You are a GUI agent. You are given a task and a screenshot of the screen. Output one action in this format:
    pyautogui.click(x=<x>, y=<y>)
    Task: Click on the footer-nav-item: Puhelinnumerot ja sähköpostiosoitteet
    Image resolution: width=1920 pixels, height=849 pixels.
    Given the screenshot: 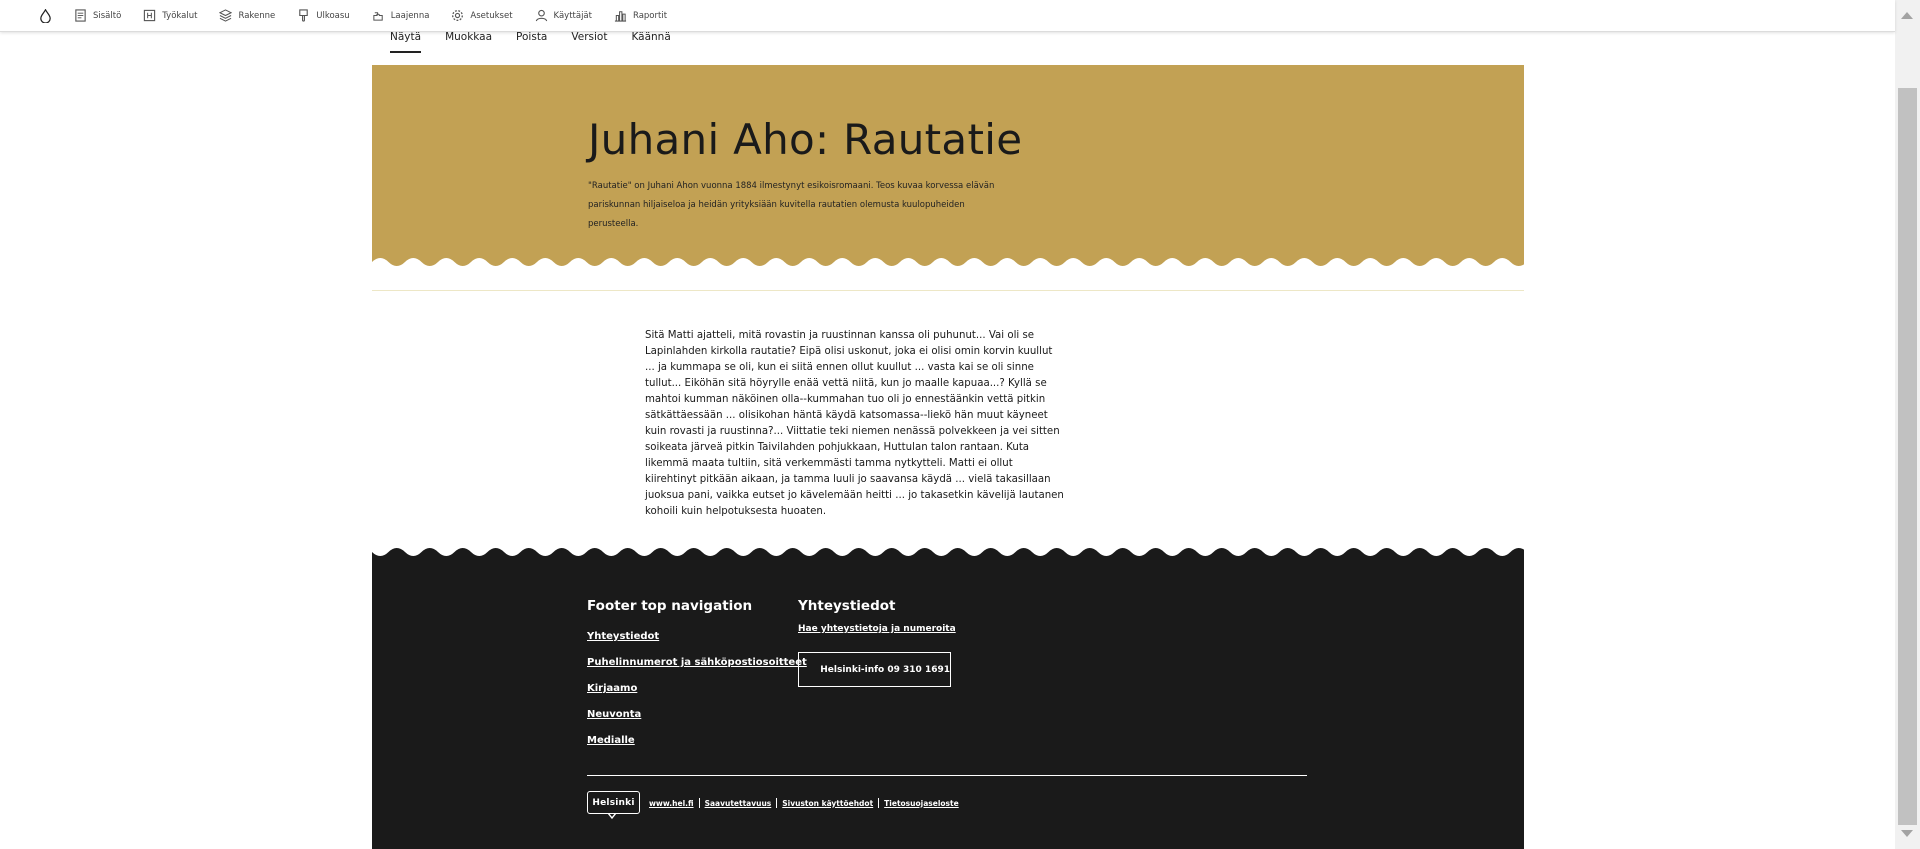 What is the action you would take?
    pyautogui.click(x=697, y=663)
    